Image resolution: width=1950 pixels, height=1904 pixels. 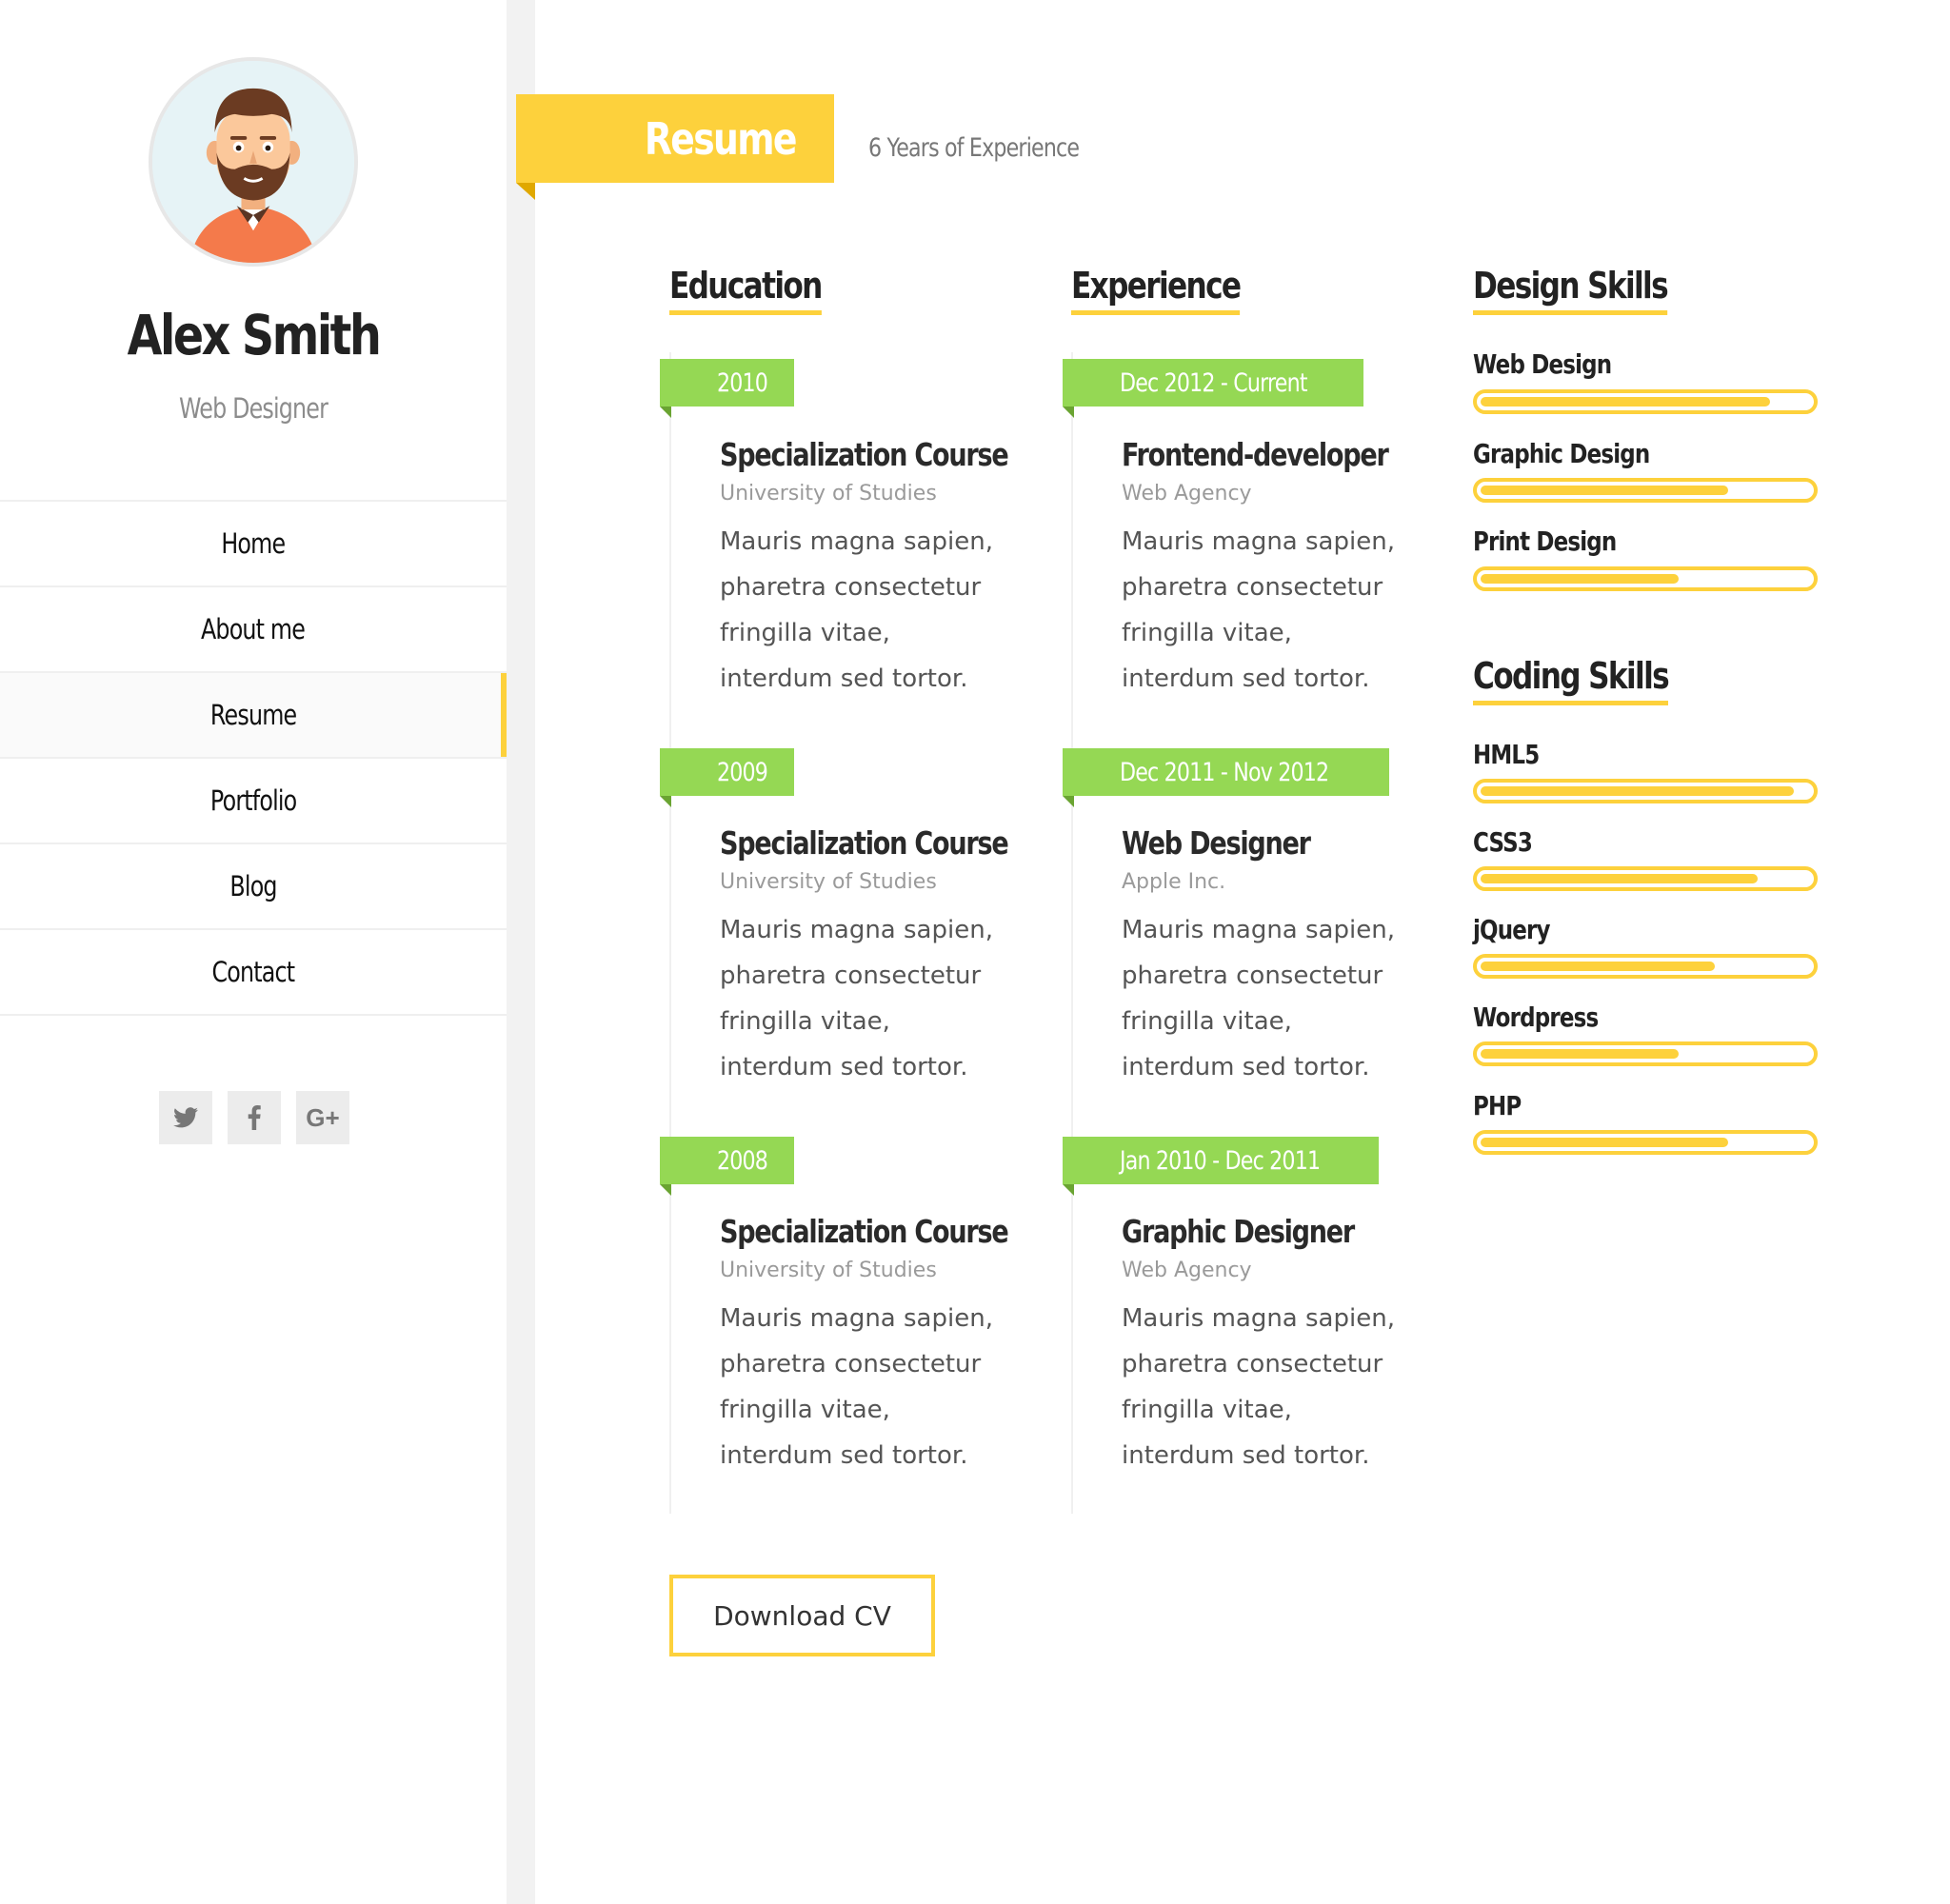 I want to click on nav-item-contact: Contact, so click(x=253, y=973).